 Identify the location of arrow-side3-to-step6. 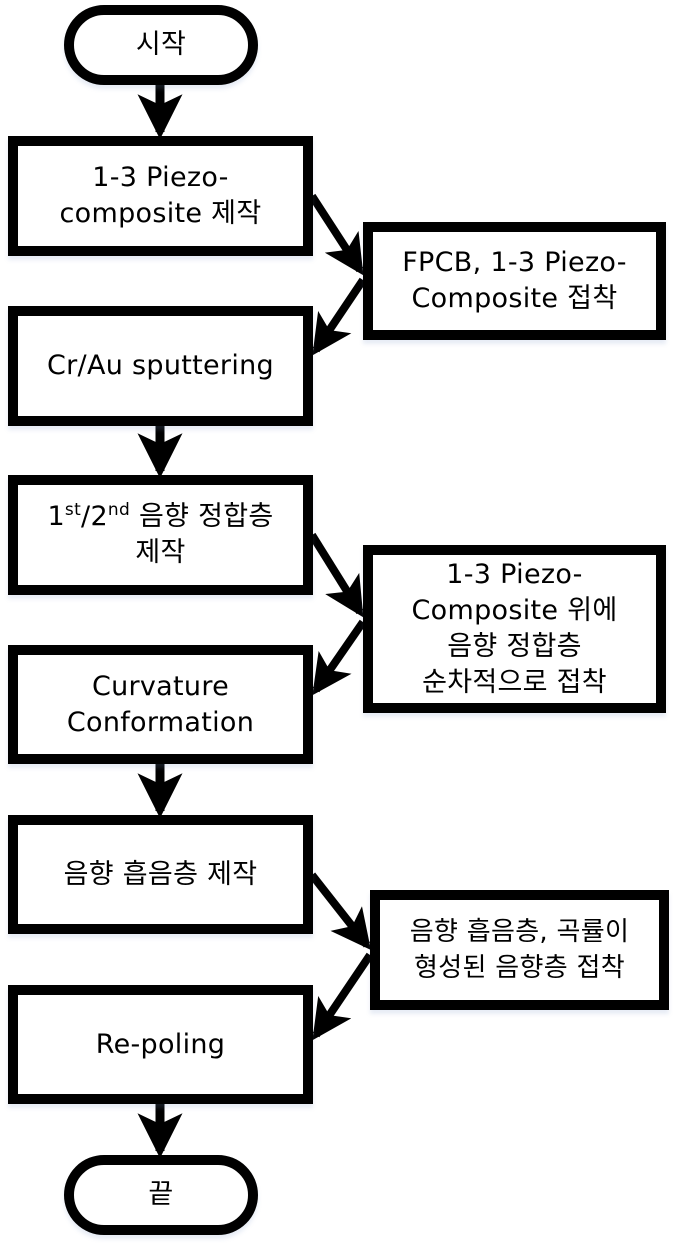
(343, 996).